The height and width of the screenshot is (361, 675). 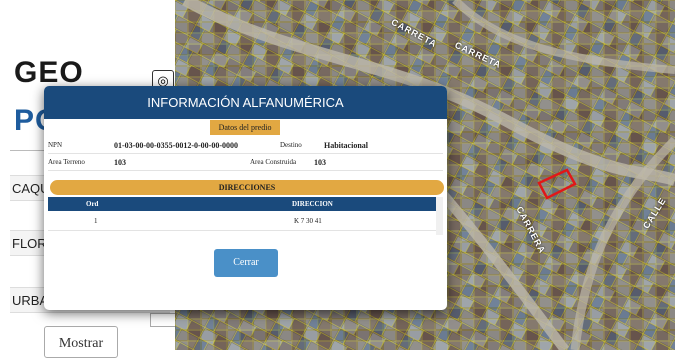 I want to click on close-button: Cerrar, so click(x=246, y=263).